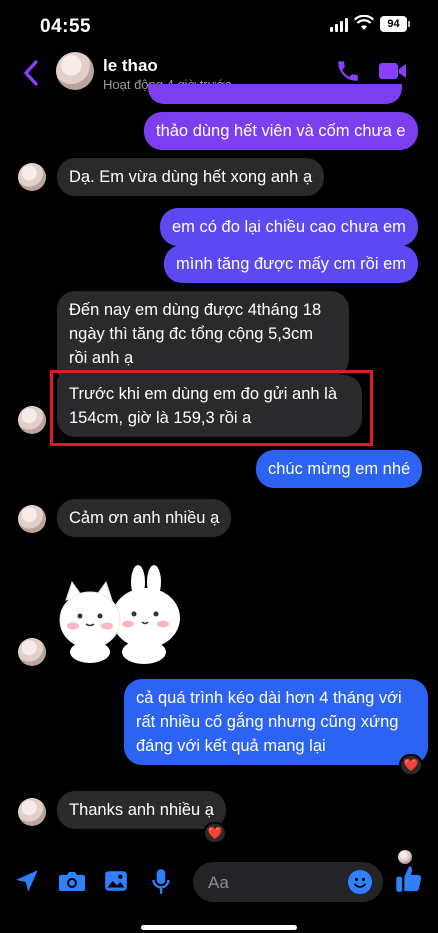 Image resolution: width=438 pixels, height=933 pixels. What do you see at coordinates (130, 66) in the screenshot?
I see `contact-name: le thao` at bounding box center [130, 66].